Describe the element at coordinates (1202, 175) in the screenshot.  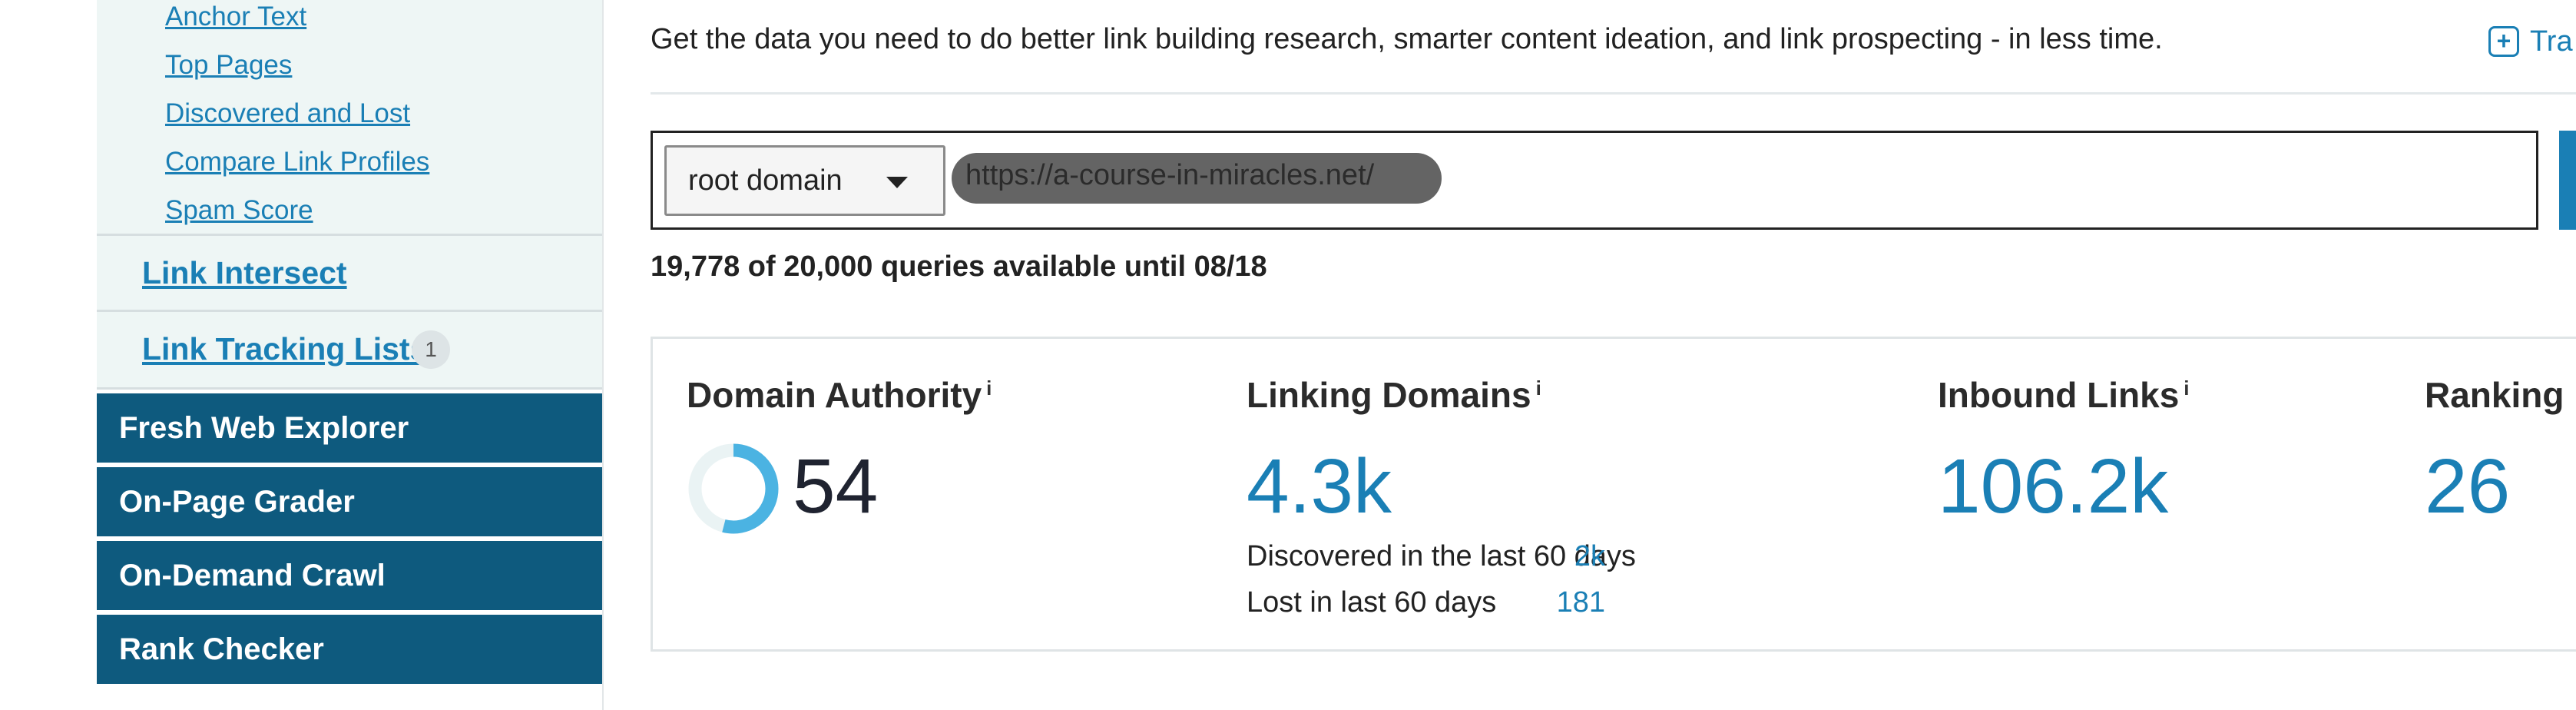
I see `url-input` at that location.